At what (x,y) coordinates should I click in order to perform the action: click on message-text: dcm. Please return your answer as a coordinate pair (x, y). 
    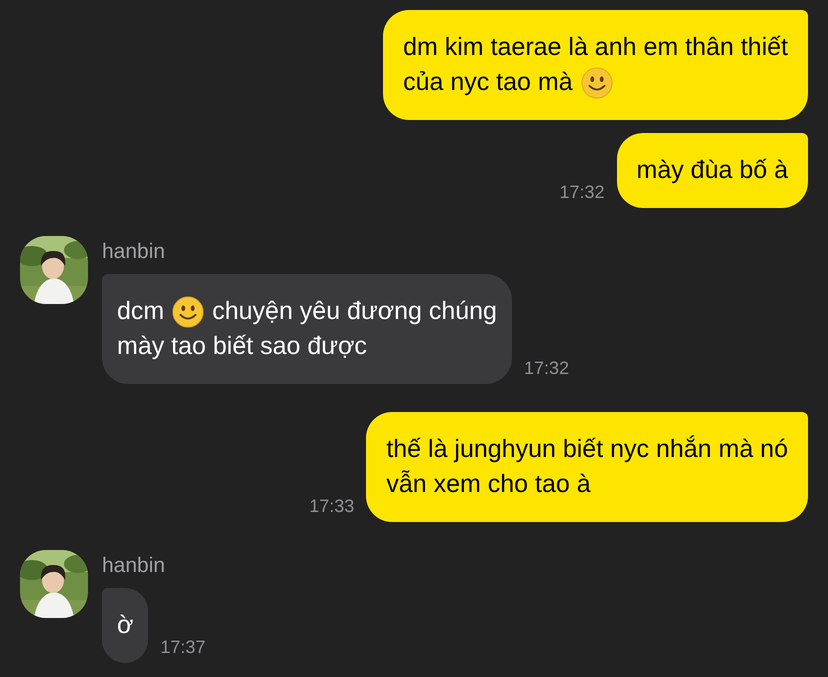
    Looking at the image, I should click on (140, 311).